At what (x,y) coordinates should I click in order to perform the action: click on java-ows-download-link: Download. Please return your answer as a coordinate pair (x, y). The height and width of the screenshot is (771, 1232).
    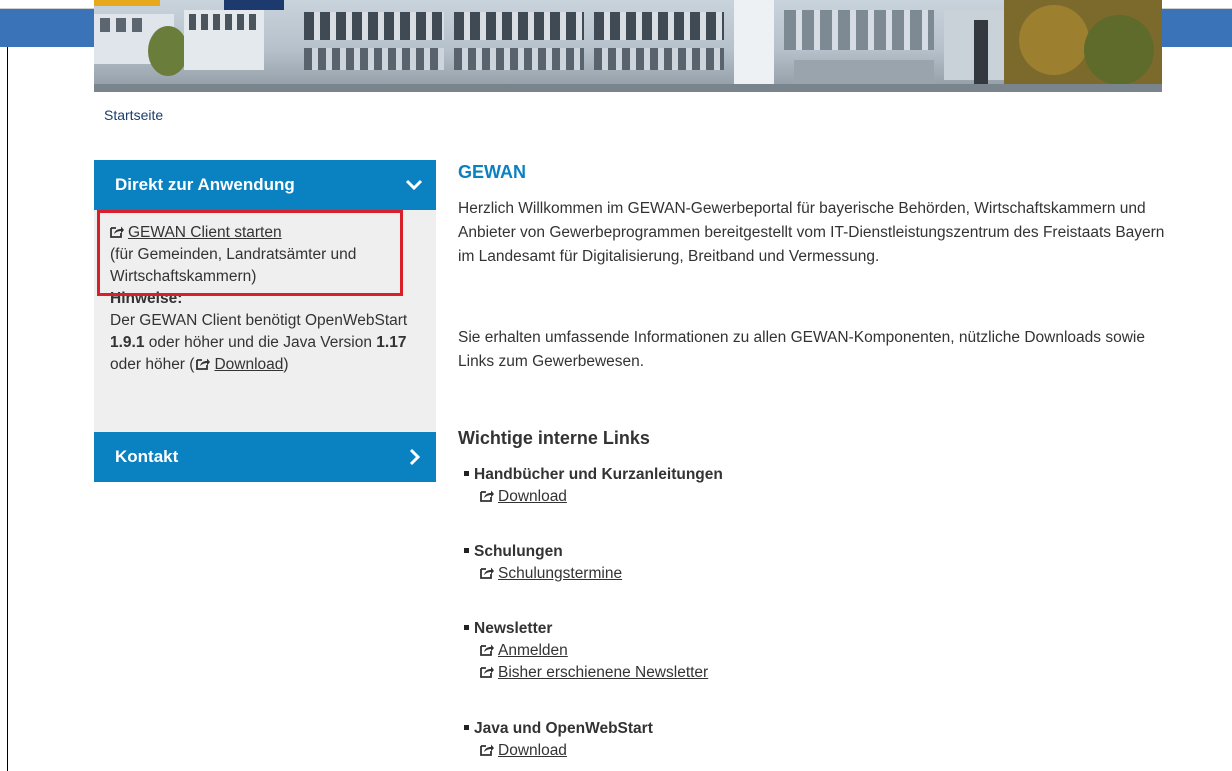
    Looking at the image, I should click on (532, 750).